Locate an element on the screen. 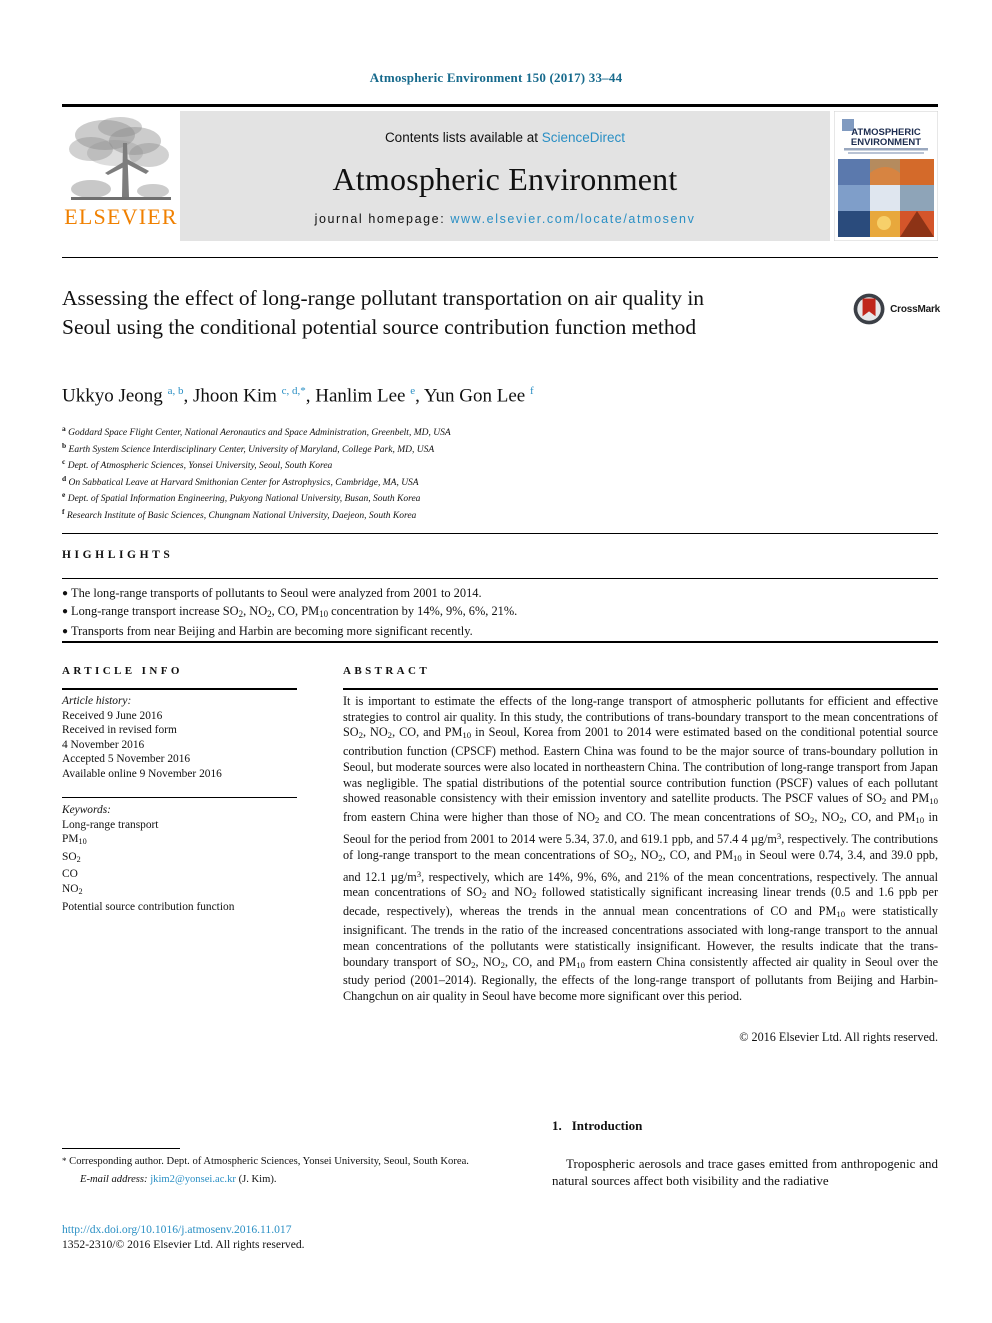 This screenshot has width=992, height=1323. elsevier-tree-icon is located at coordinates (120, 158).